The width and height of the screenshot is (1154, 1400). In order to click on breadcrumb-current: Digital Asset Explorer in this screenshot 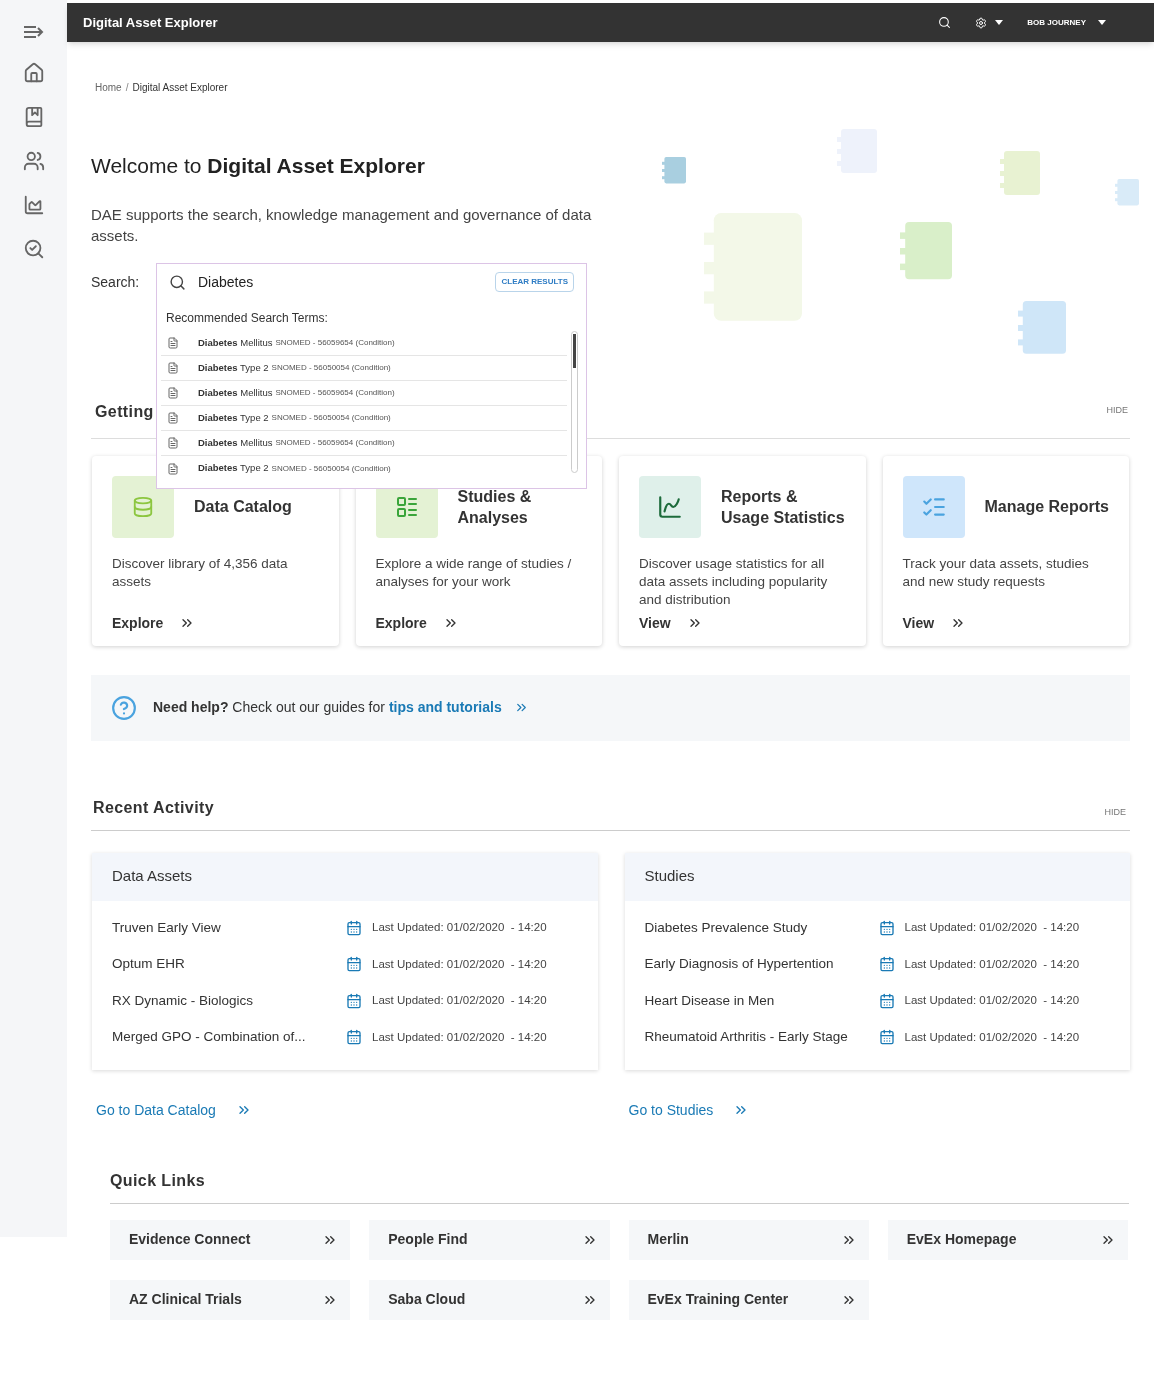, I will do `click(180, 88)`.